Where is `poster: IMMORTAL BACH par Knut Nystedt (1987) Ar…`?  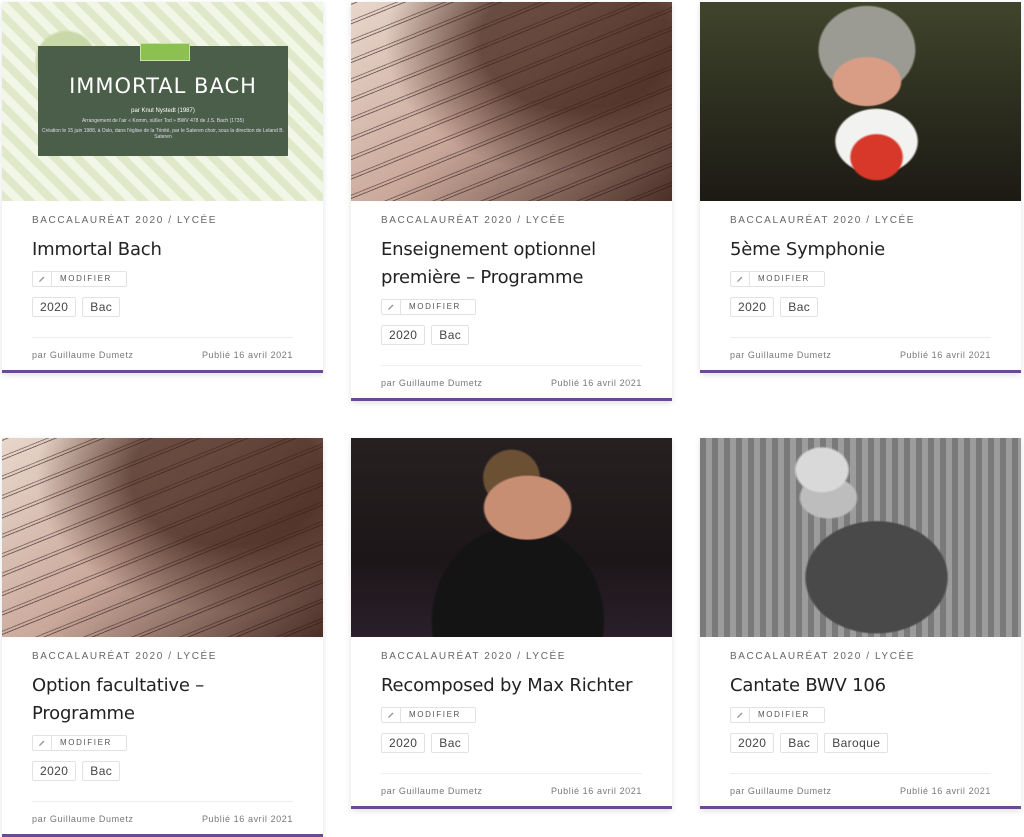 poster: IMMORTAL BACH par Knut Nystedt (1987) Ar… is located at coordinates (163, 99).